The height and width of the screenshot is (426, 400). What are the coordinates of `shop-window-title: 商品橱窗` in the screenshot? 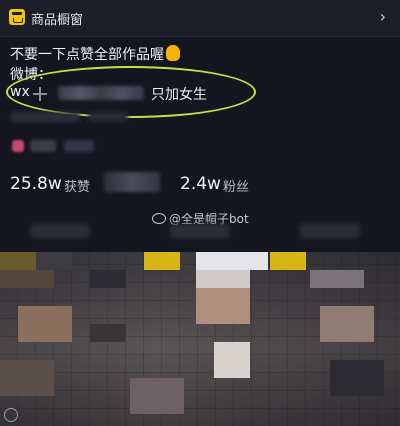 It's located at (57, 20).